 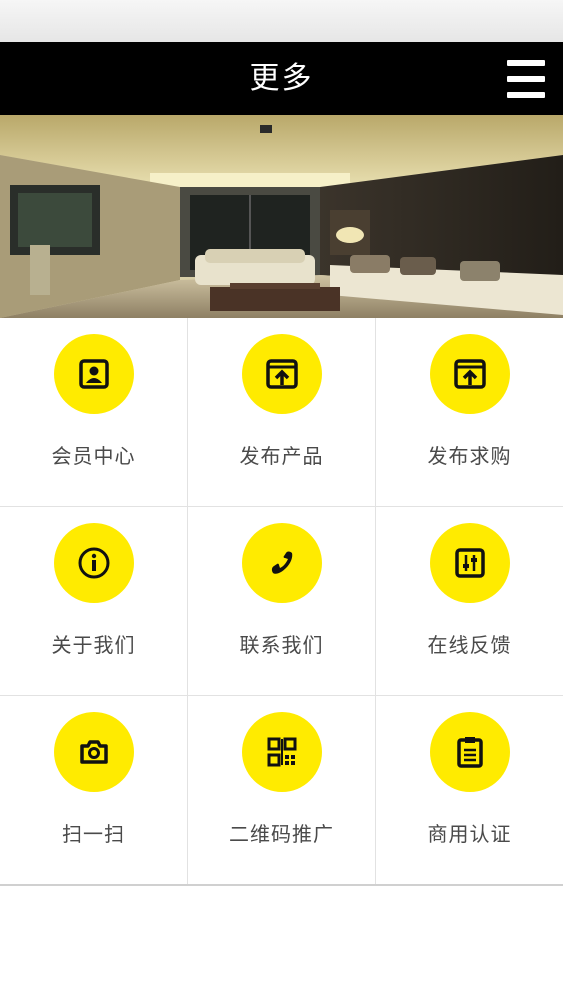 What do you see at coordinates (469, 834) in the screenshot?
I see `grid-item-label: 商用认证` at bounding box center [469, 834].